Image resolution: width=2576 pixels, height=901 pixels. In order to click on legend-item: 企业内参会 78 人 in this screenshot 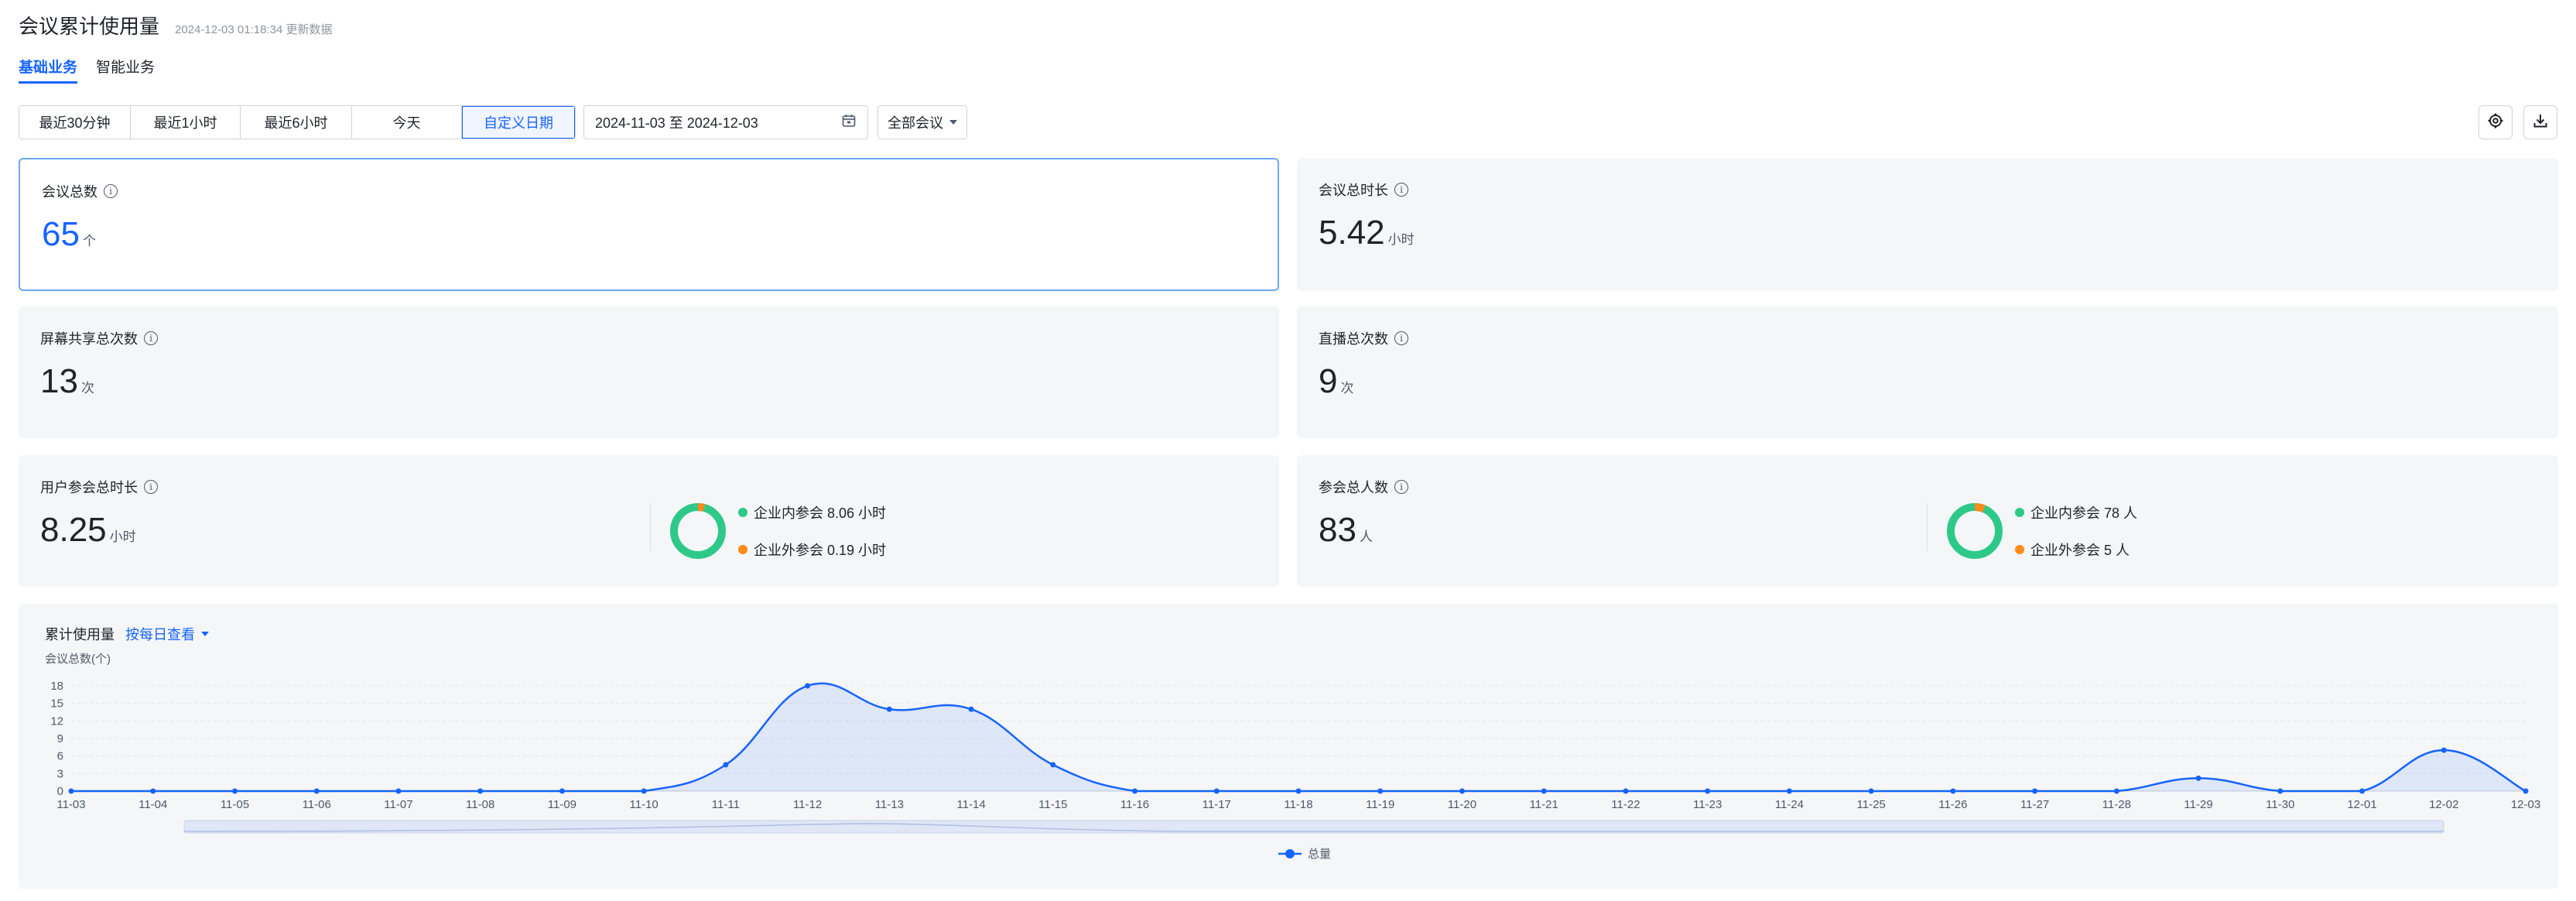, I will do `click(2076, 512)`.